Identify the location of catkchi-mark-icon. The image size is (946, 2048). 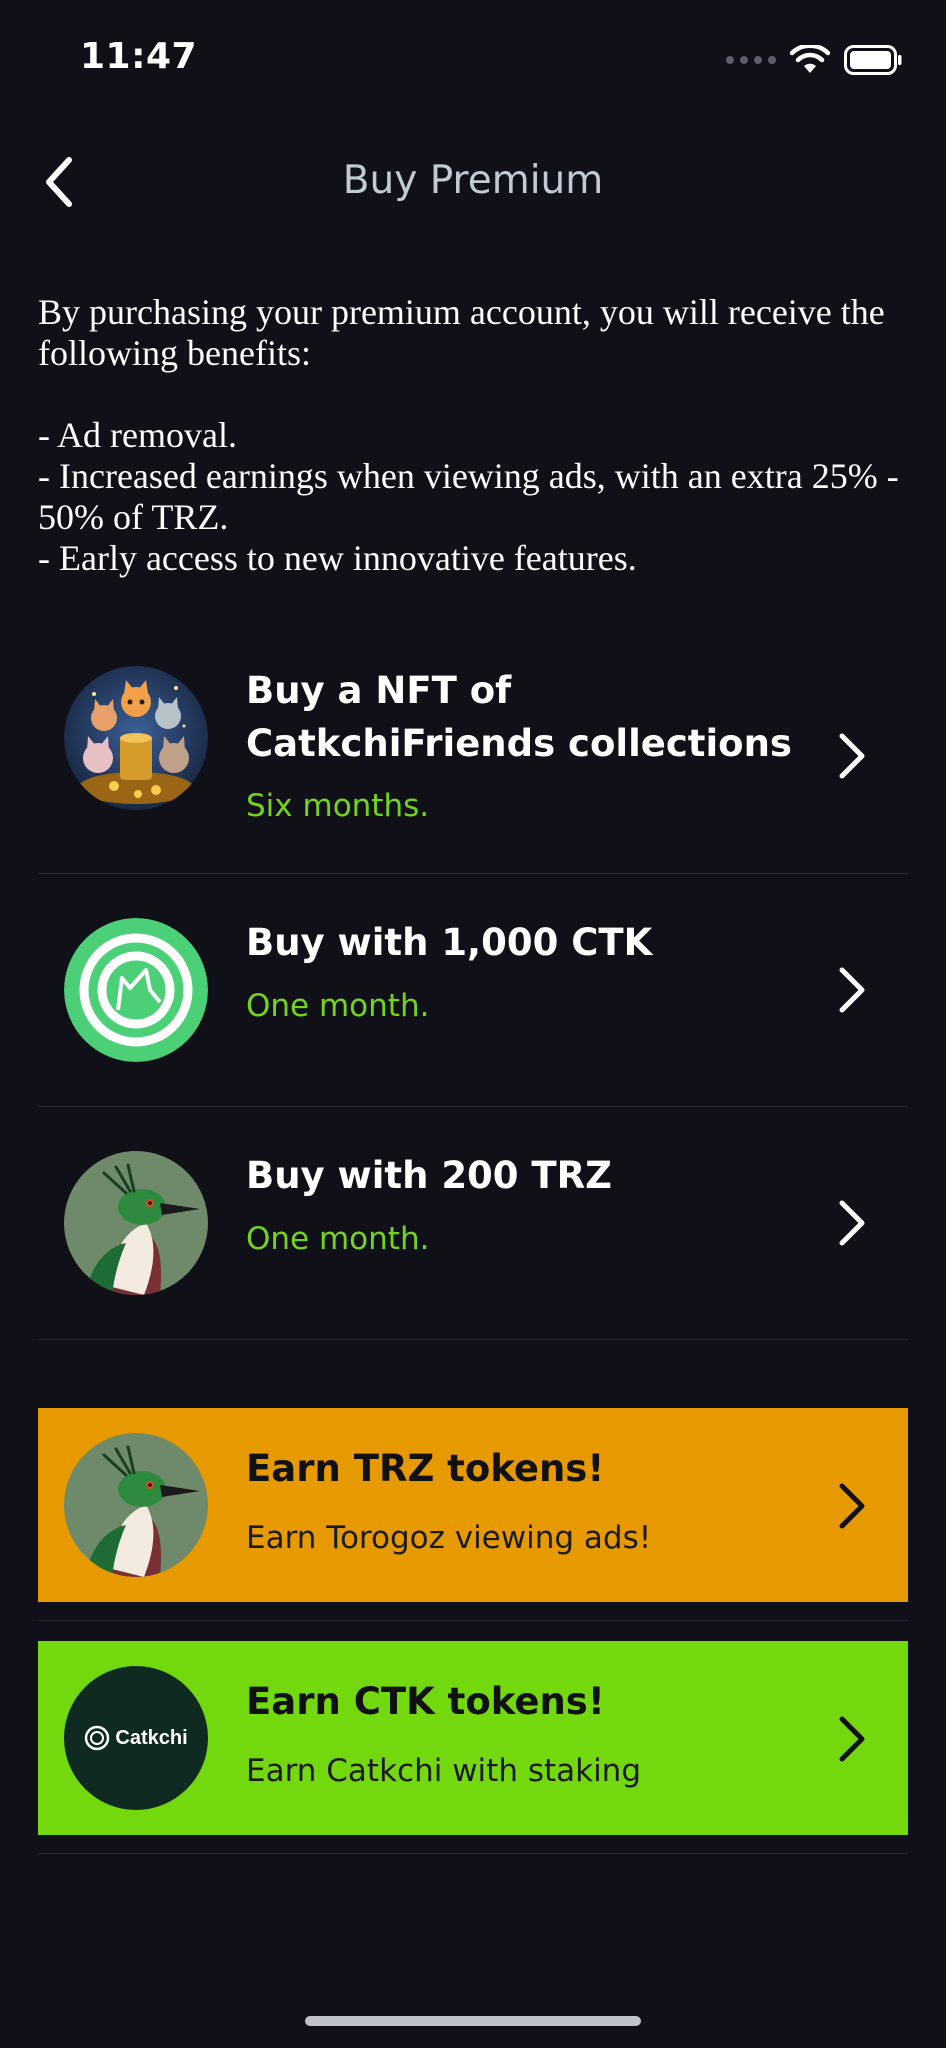
(97, 1738).